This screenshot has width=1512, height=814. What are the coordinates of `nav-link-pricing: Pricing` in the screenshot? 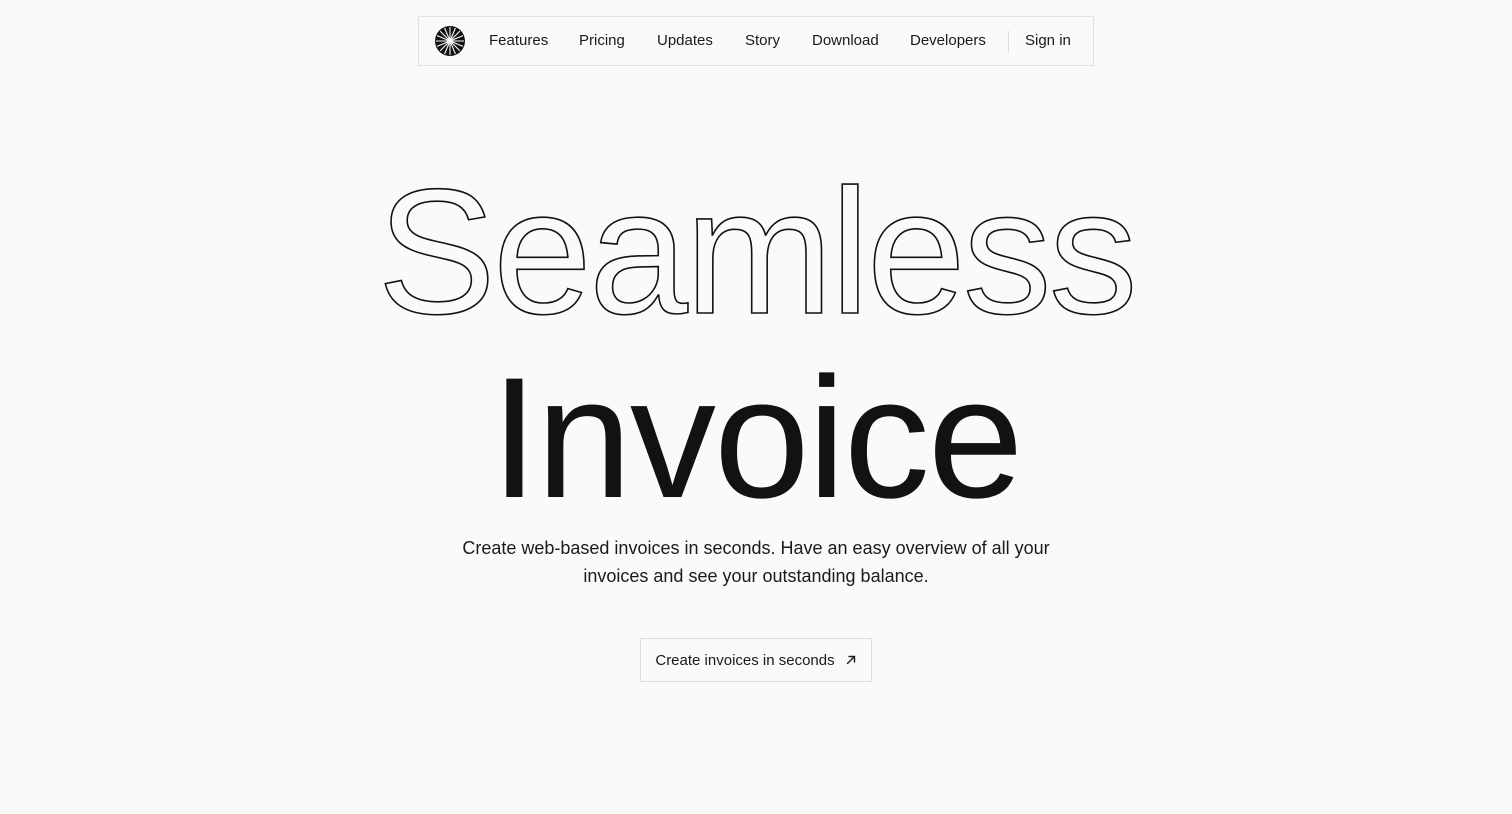 It's located at (602, 41).